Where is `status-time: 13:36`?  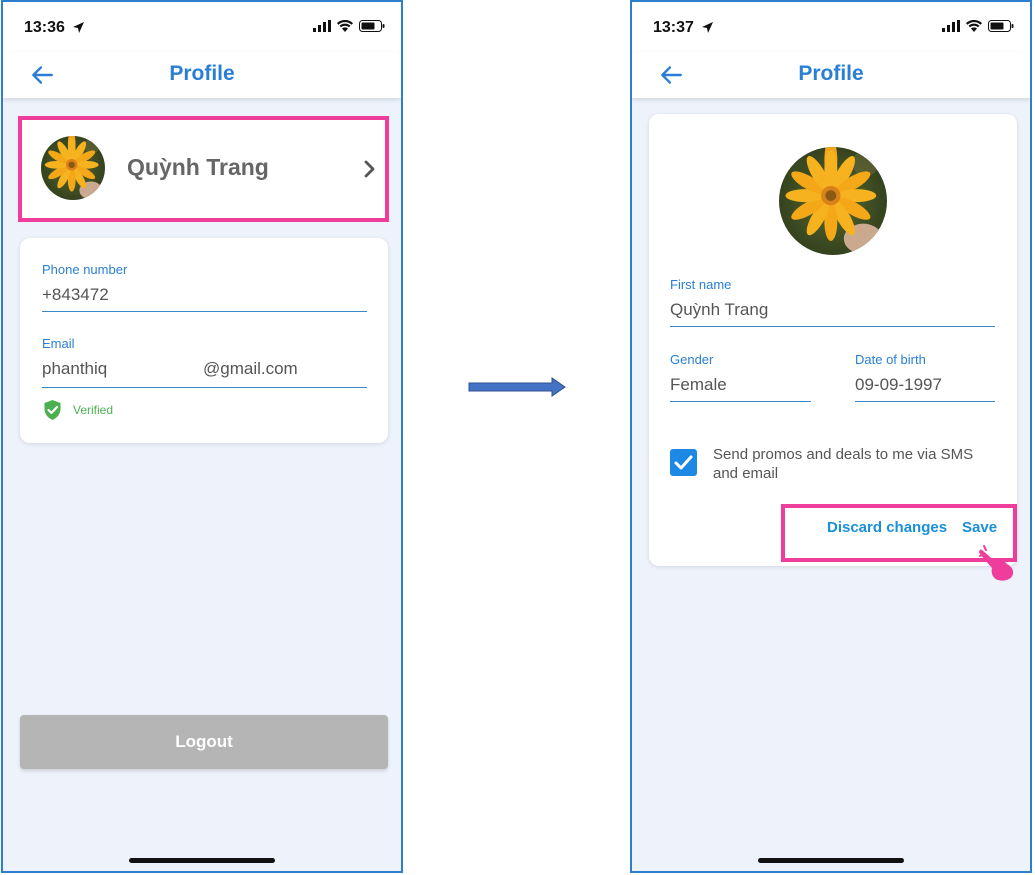 status-time: 13:36 is located at coordinates (54, 28).